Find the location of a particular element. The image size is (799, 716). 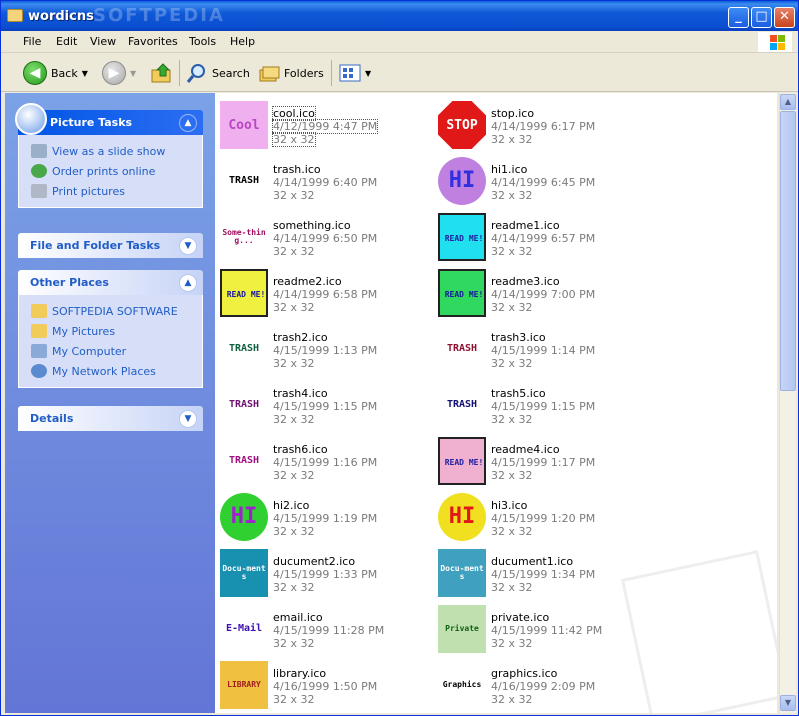

scroll-up-button: ▲ is located at coordinates (788, 102).